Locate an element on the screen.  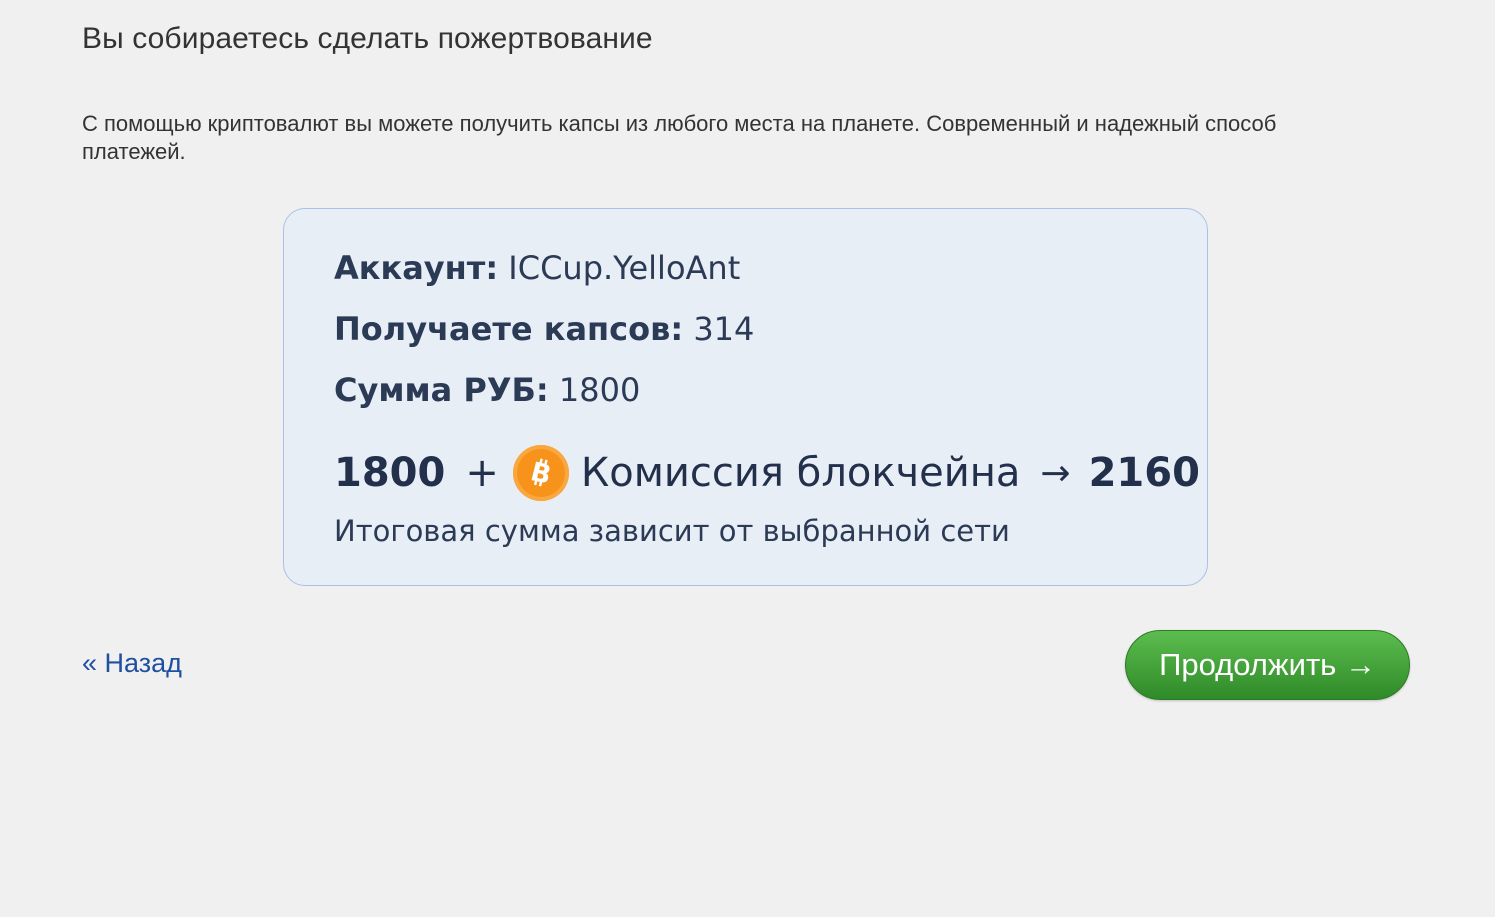
fee-calculation: 1800 + B Комиссия блокчейна → 2160 is located at coordinates (767, 473).